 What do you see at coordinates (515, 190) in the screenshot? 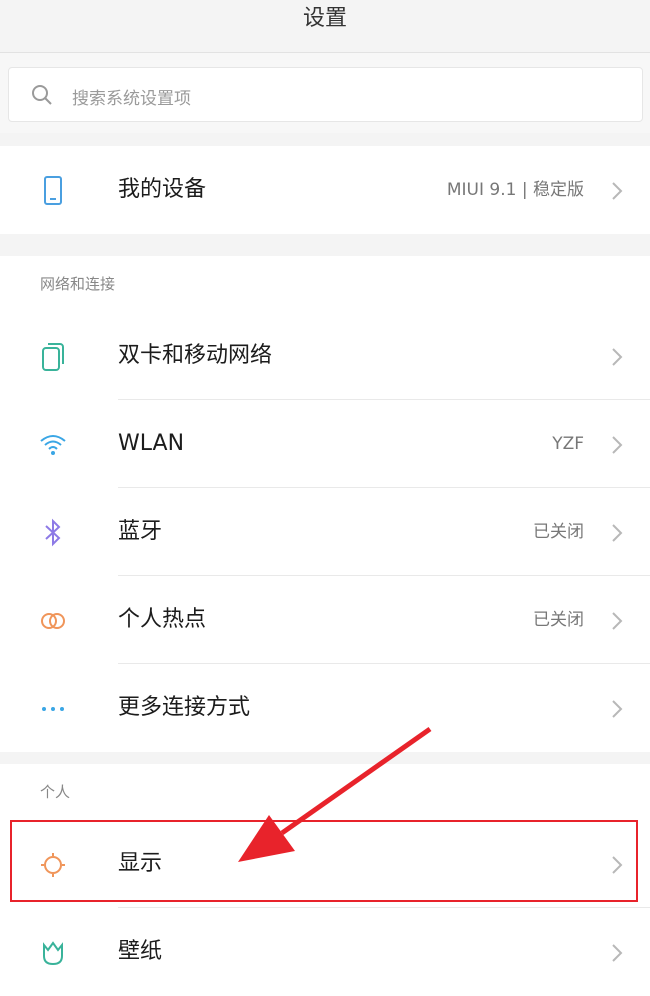
I see `my-device-value: MIUI 9.1 | 稳定版` at bounding box center [515, 190].